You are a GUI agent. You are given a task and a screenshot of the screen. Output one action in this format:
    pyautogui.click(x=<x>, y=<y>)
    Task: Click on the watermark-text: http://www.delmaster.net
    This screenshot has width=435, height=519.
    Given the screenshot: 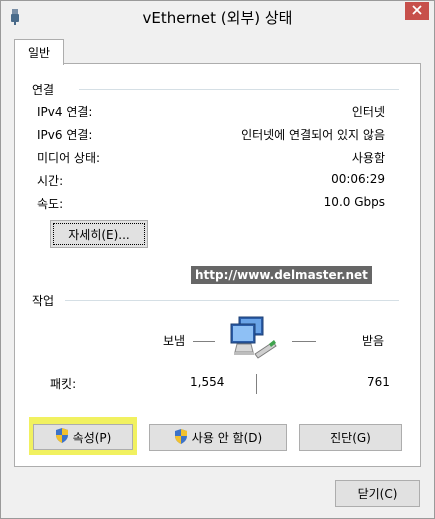 What is the action you would take?
    pyautogui.click(x=281, y=275)
    